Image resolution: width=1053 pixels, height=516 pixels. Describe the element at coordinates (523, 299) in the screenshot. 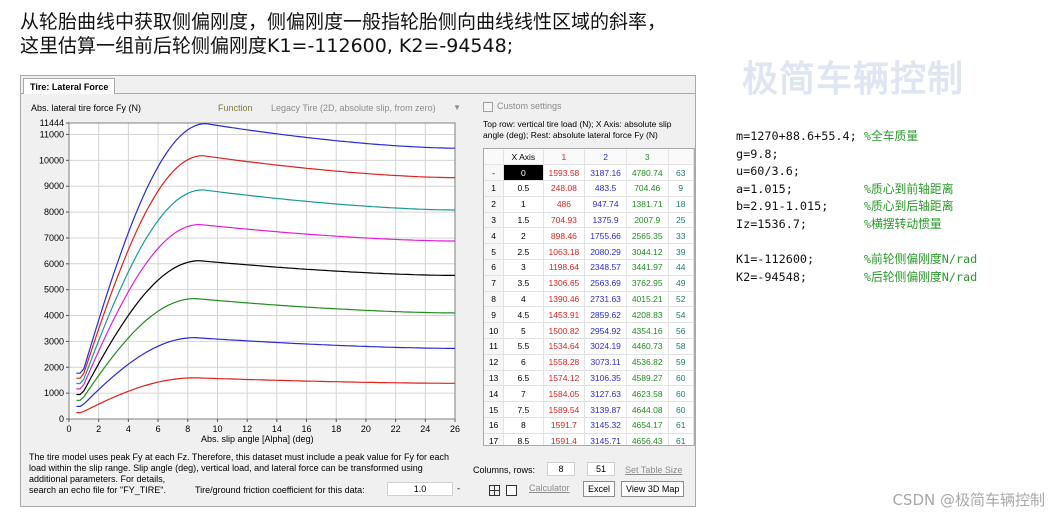

I see `table-cell: 4` at that location.